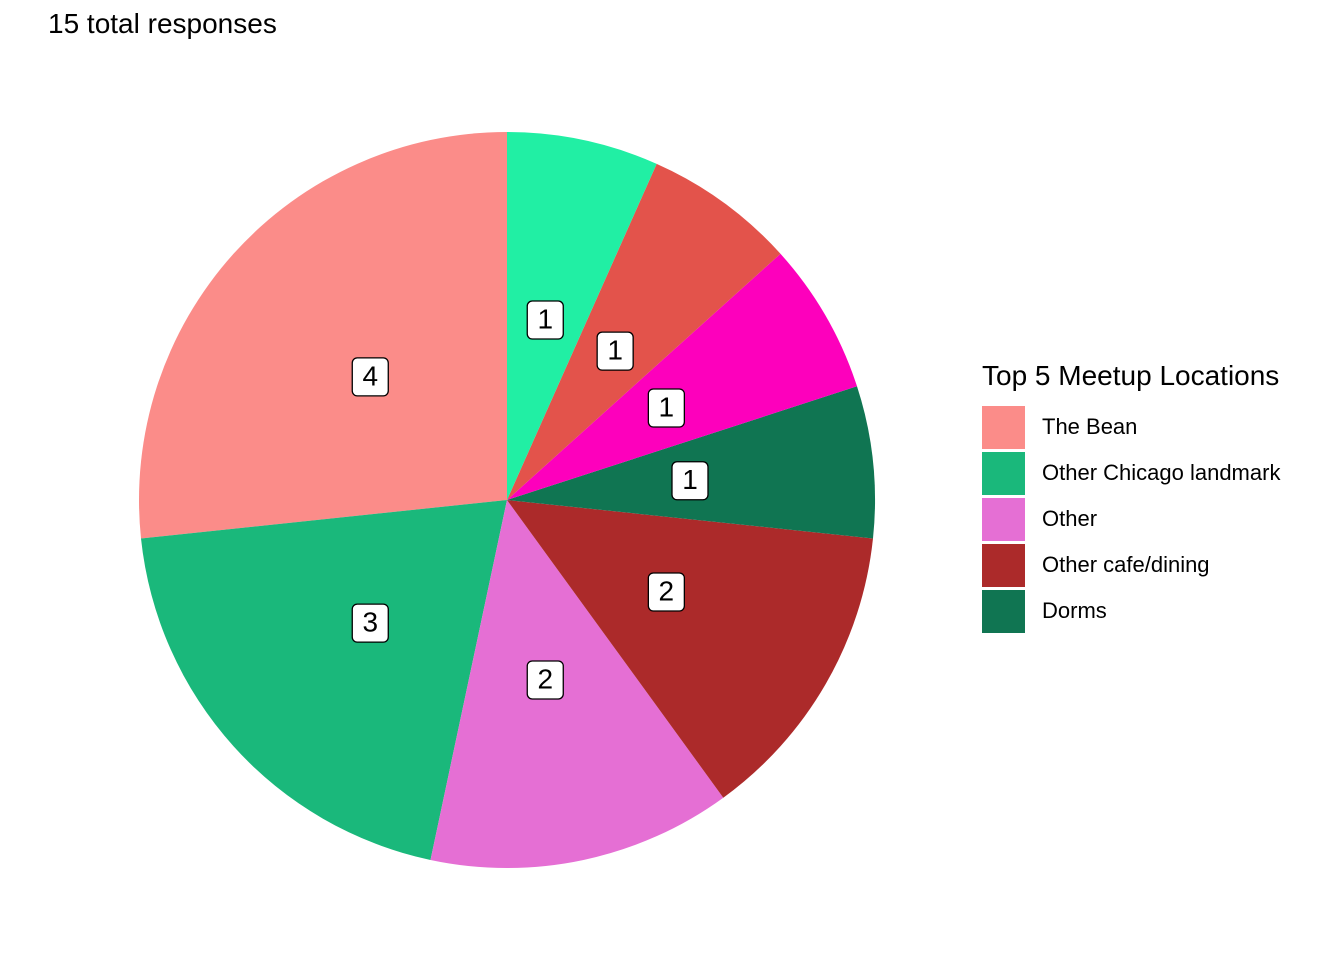 The height and width of the screenshot is (960, 1344). Describe the element at coordinates (1161, 472) in the screenshot. I see `legend-label: Other Chicago landmark` at that location.